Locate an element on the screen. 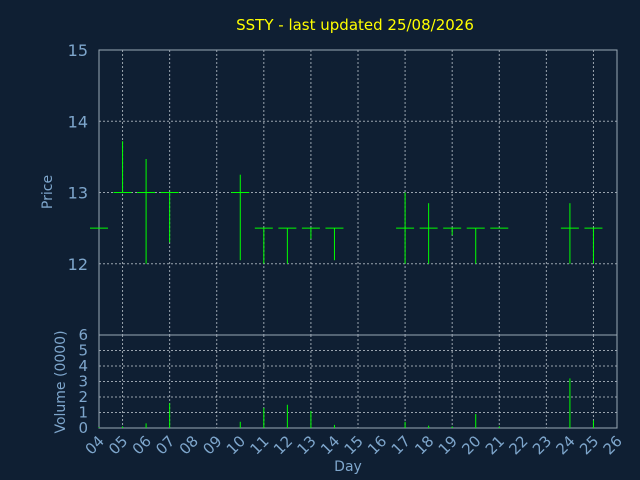  x-tick-label: 20 is located at coordinates (471, 445).